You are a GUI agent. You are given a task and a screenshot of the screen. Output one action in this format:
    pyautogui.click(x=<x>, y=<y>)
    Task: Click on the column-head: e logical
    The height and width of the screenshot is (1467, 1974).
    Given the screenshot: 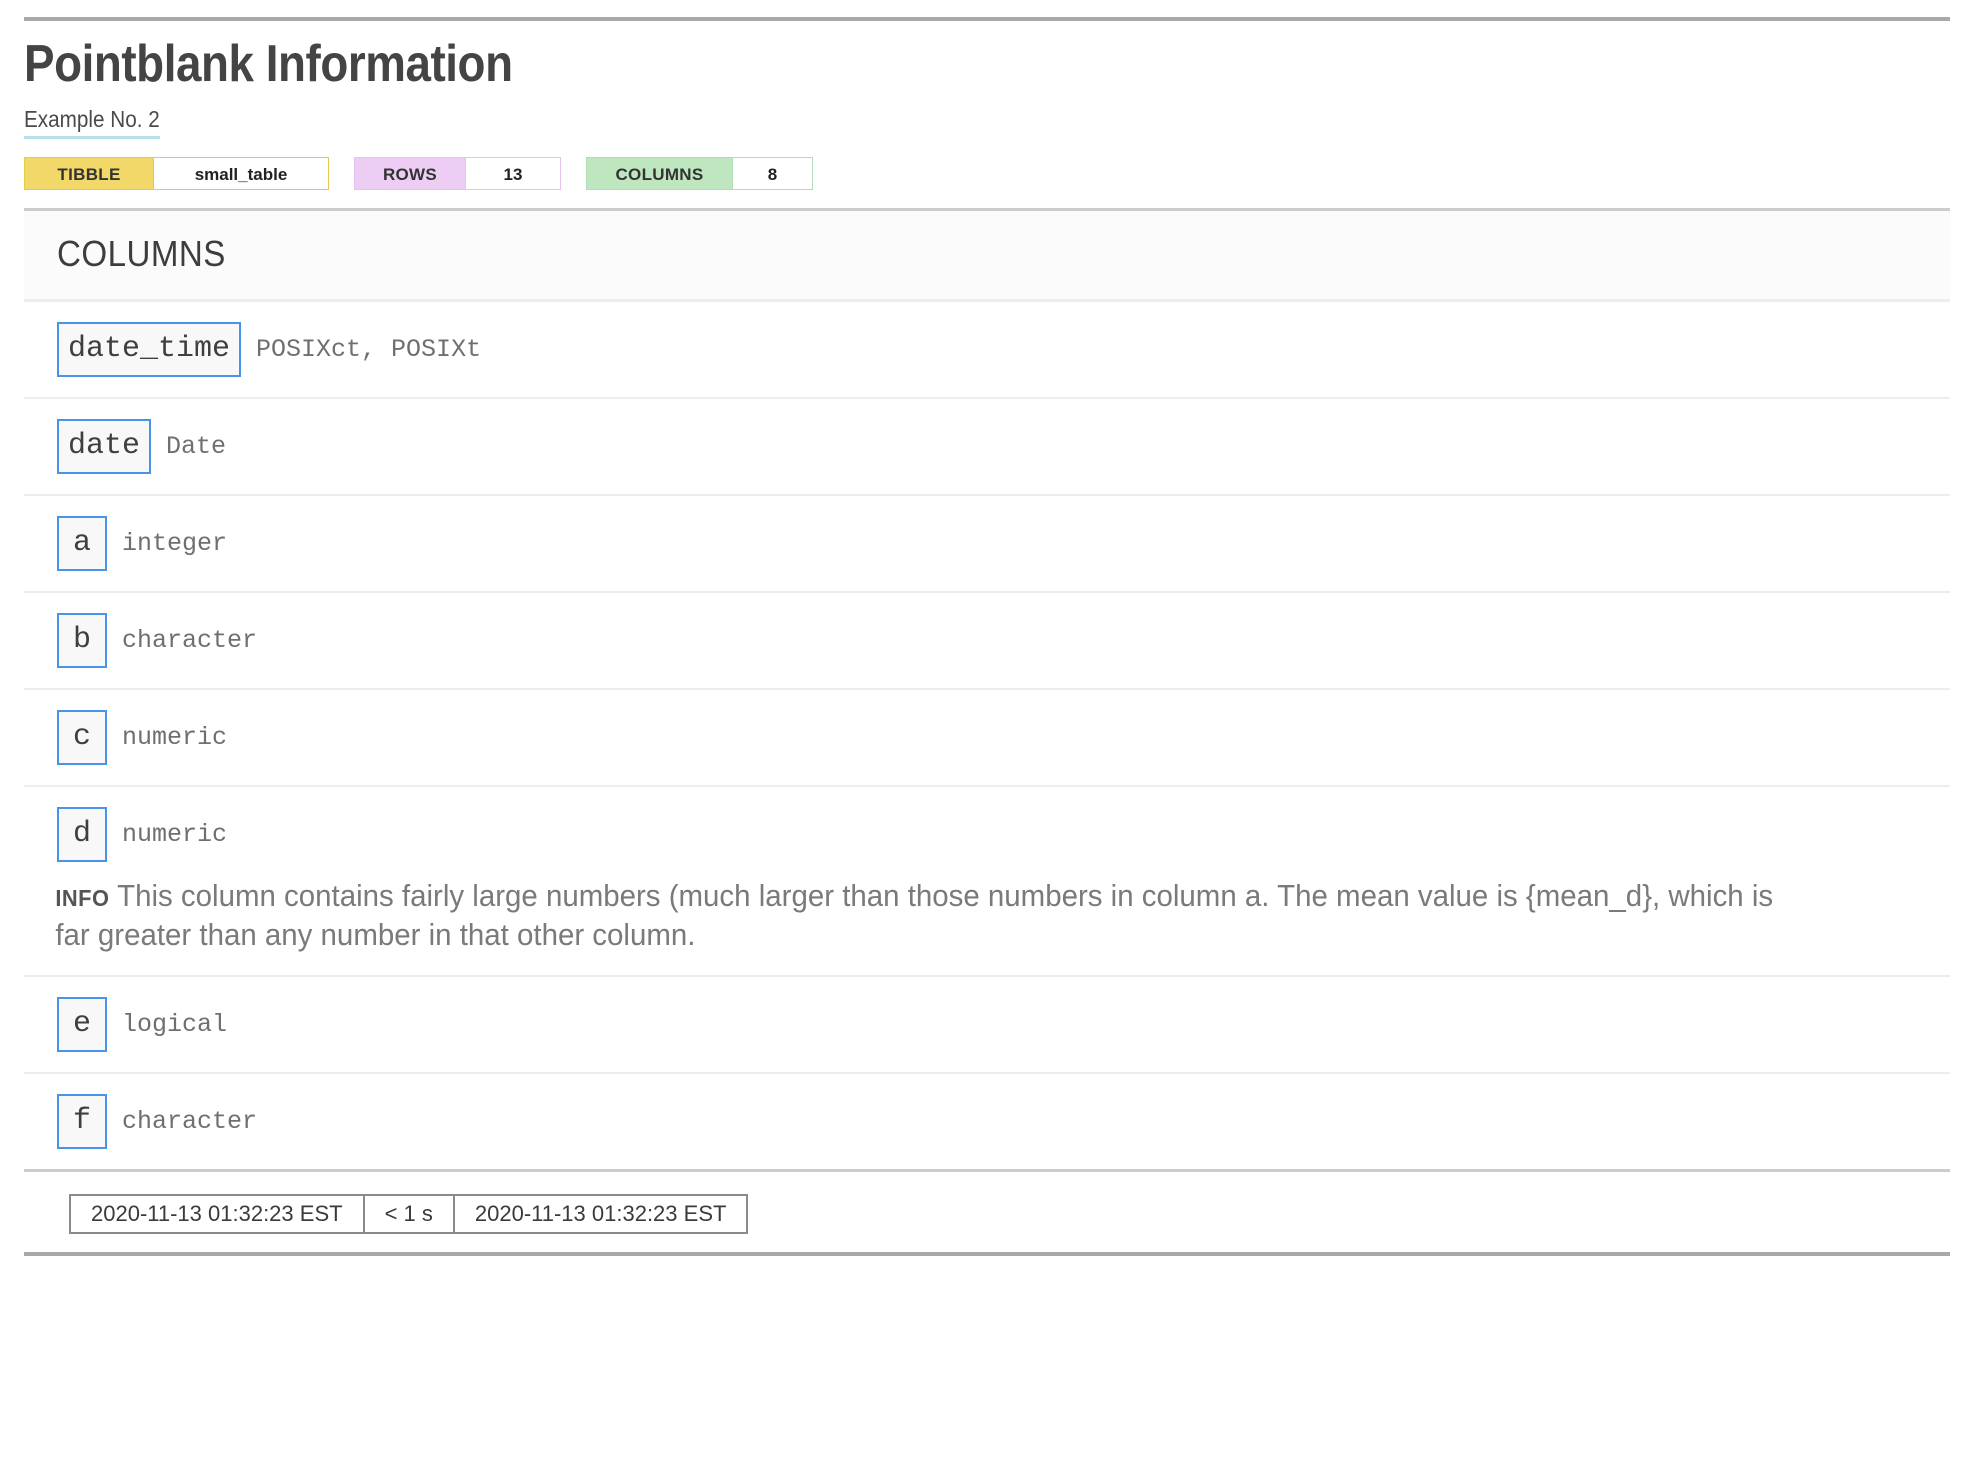 What is the action you would take?
    pyautogui.click(x=987, y=1024)
    